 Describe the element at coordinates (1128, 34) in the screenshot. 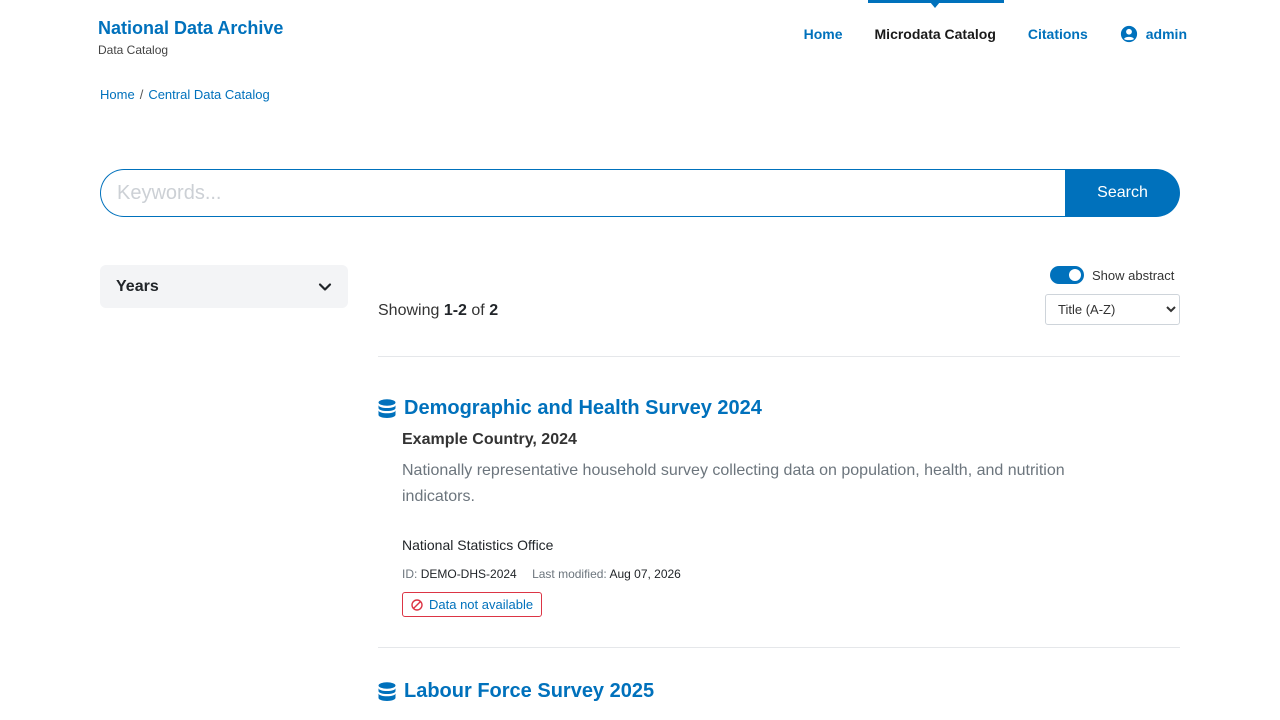

I see `user-circle-icon` at that location.